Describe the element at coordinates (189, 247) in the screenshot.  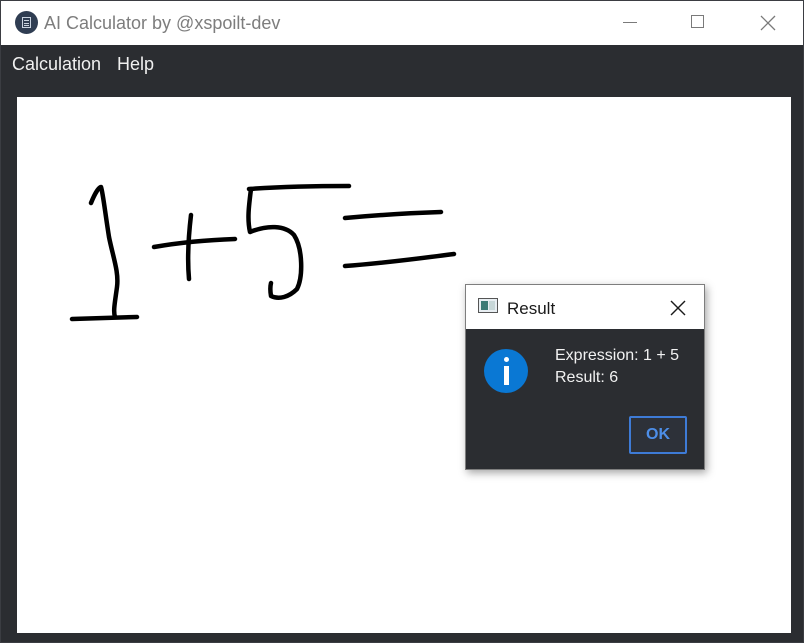
I see `plus-vertical` at that location.